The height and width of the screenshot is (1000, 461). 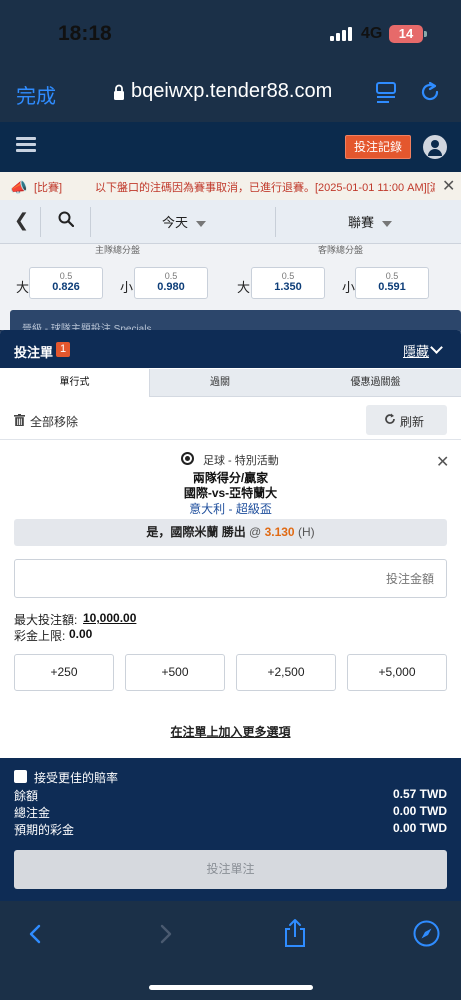 What do you see at coordinates (255, 532) in the screenshot?
I see `at-symbol: @` at bounding box center [255, 532].